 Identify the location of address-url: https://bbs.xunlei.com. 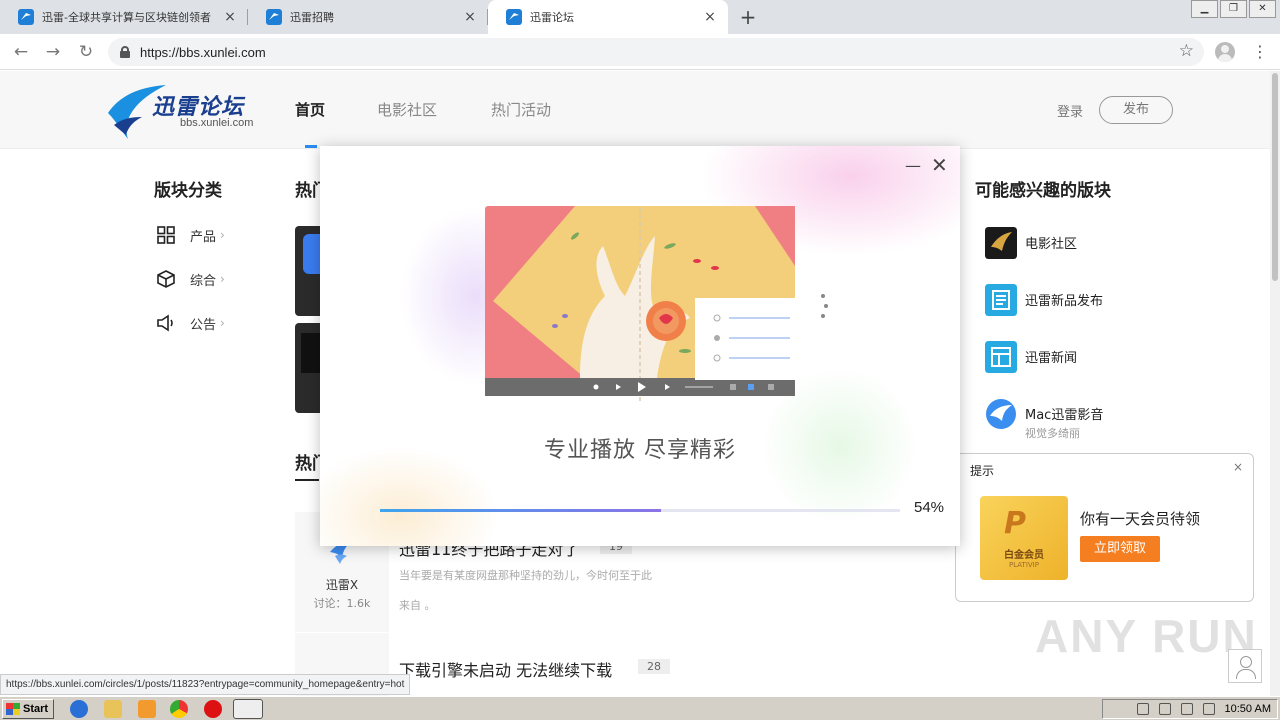
(203, 52).